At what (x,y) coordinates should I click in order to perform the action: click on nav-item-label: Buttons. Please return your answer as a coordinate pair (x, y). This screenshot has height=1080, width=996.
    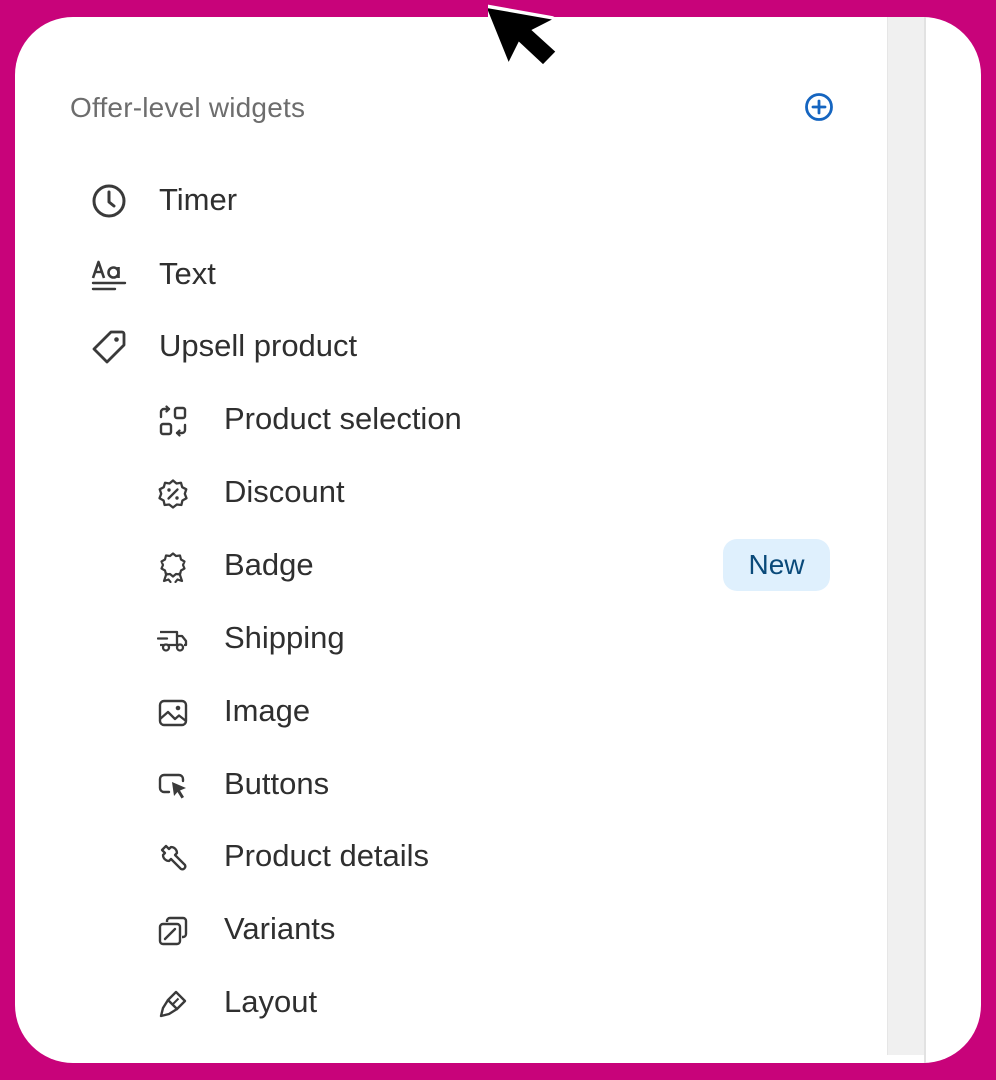
    Looking at the image, I should click on (277, 783).